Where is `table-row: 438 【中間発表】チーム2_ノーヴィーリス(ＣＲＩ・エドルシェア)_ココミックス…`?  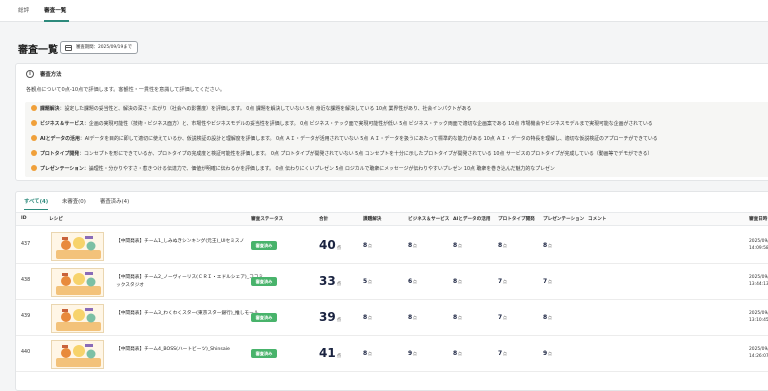 table-row: 438 【中間発表】チーム2_ノーヴィーリス(ＣＲＩ・エドルシェア)_ココミックス… is located at coordinates (392, 282).